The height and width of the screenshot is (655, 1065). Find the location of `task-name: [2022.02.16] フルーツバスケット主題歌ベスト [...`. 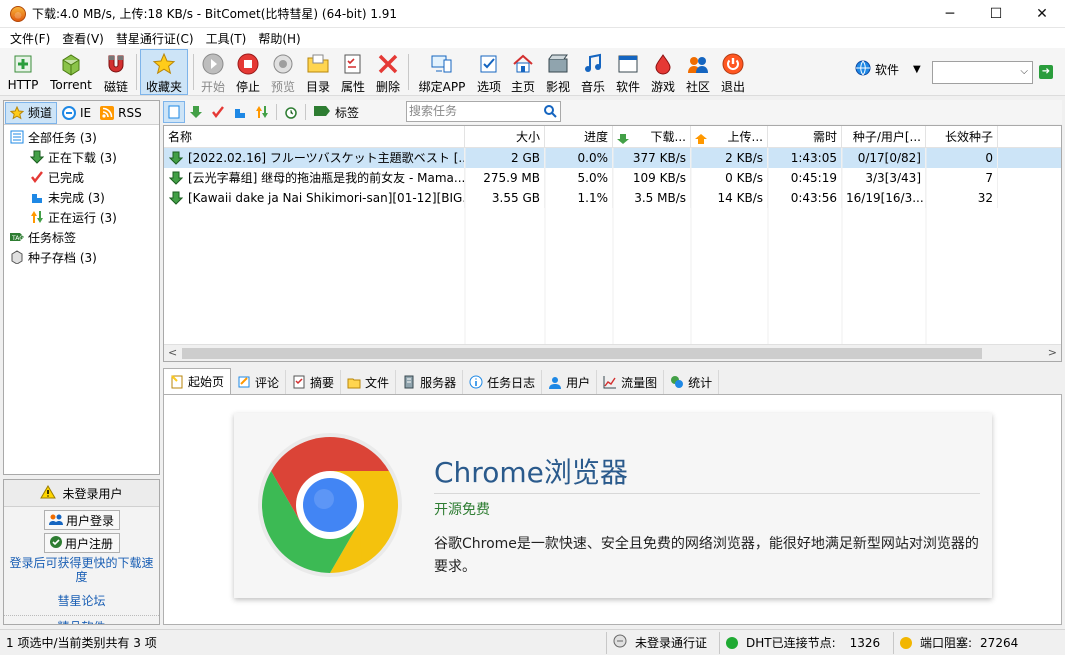

task-name: [2022.02.16] フルーツバスケット主題歌ベスト [... is located at coordinates (314, 158).